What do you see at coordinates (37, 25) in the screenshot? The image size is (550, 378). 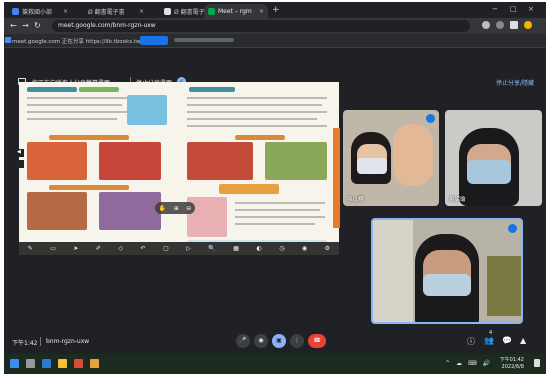 I see `reload-icon: ↻` at bounding box center [37, 25].